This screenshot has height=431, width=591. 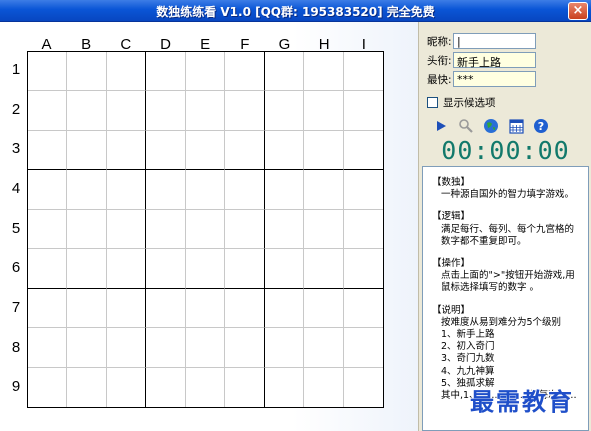 I want to click on show-candidates-checkbox: 显示候选项, so click(x=461, y=102).